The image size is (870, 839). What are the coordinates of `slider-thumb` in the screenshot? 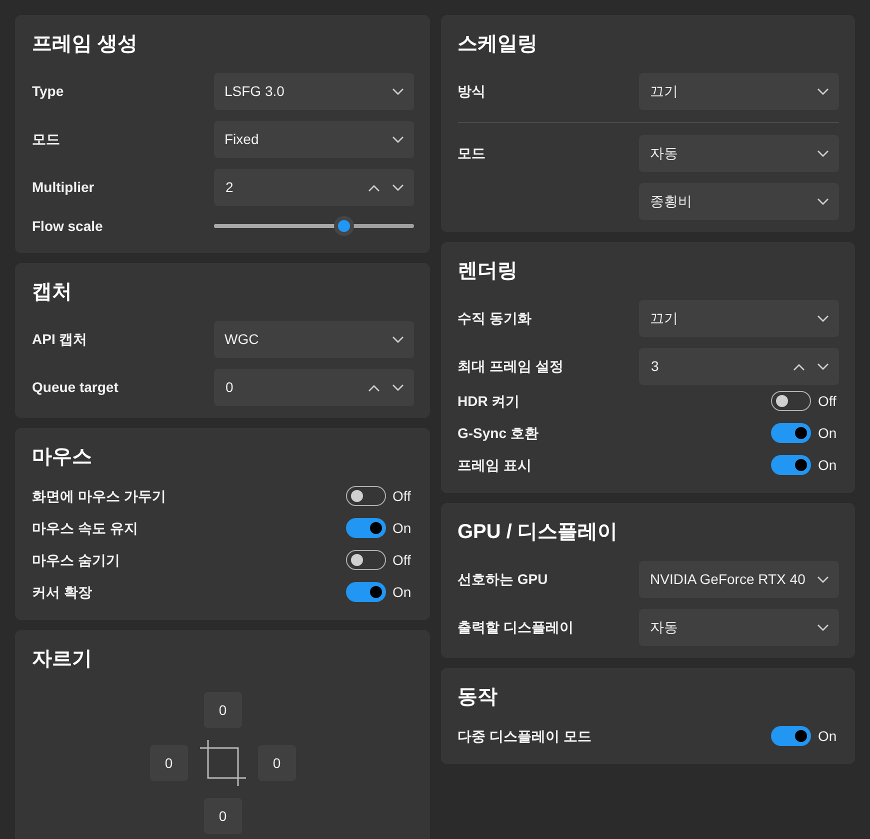 It's located at (344, 226).